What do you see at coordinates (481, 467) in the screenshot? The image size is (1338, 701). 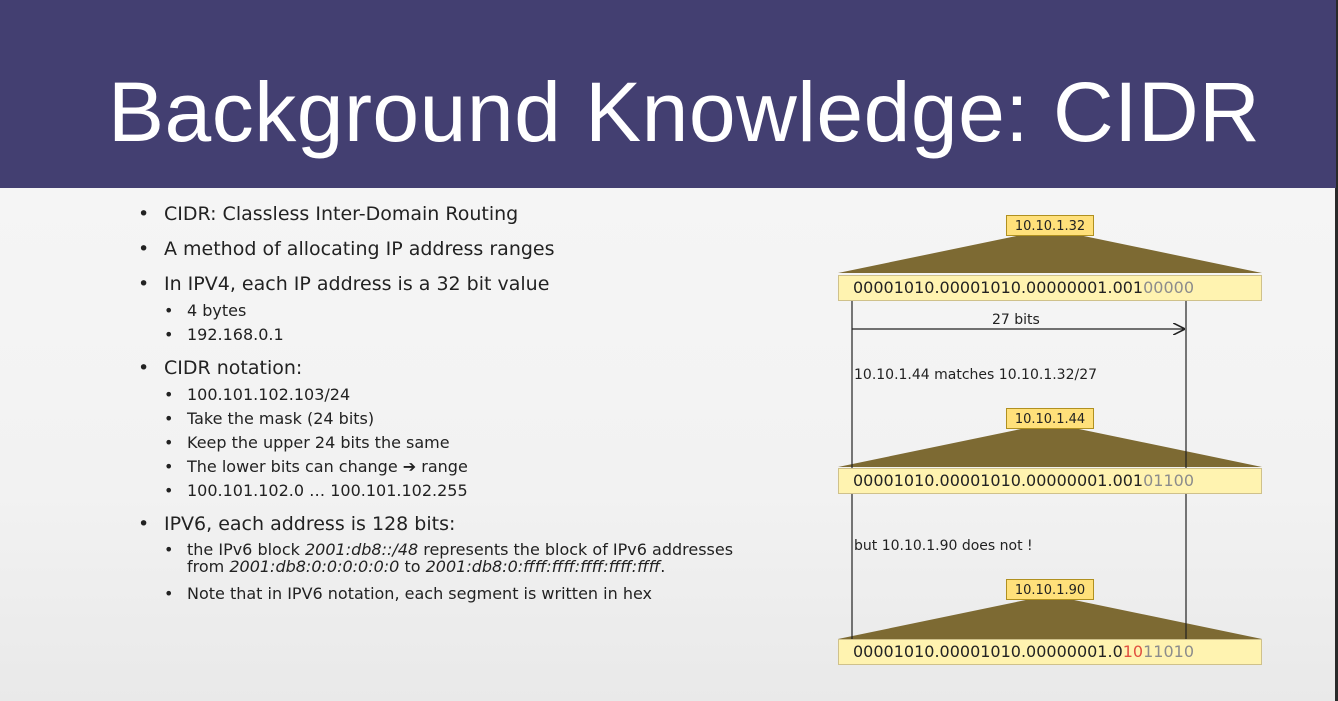 I see `sub-bullet: • The lower bits can change ➔ range` at bounding box center [481, 467].